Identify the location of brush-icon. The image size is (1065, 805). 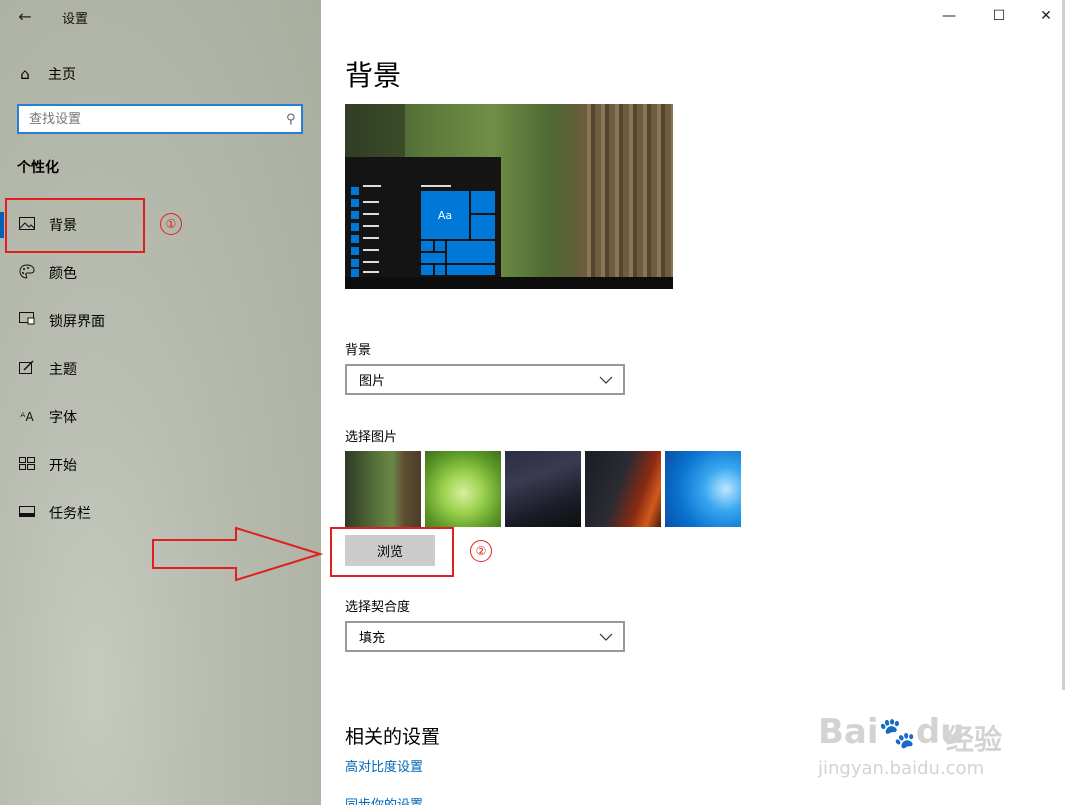
(27, 369).